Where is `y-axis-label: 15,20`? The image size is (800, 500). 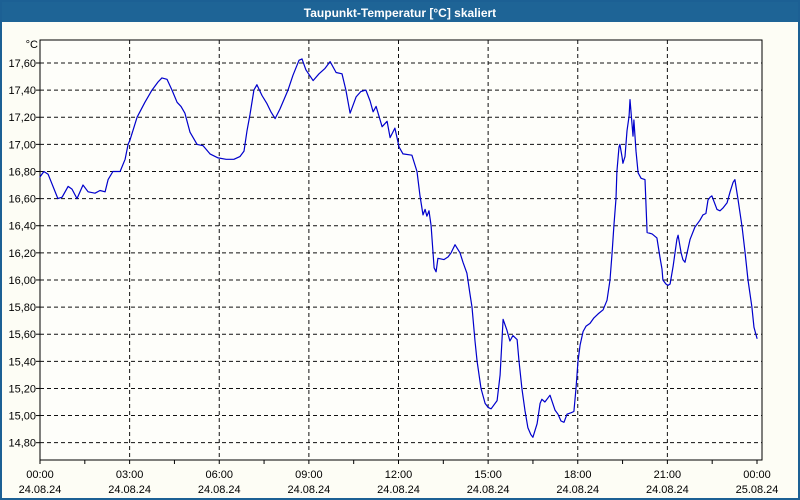 y-axis-label: 15,20 is located at coordinates (22, 389).